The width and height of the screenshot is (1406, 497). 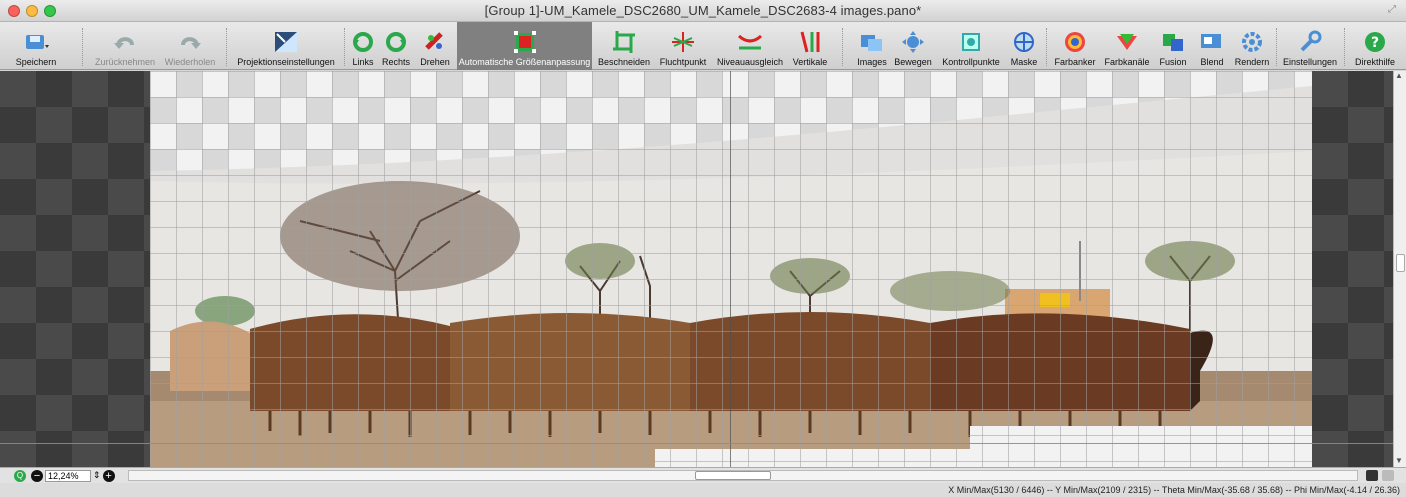 I want to click on undo-icon, so click(x=125, y=42).